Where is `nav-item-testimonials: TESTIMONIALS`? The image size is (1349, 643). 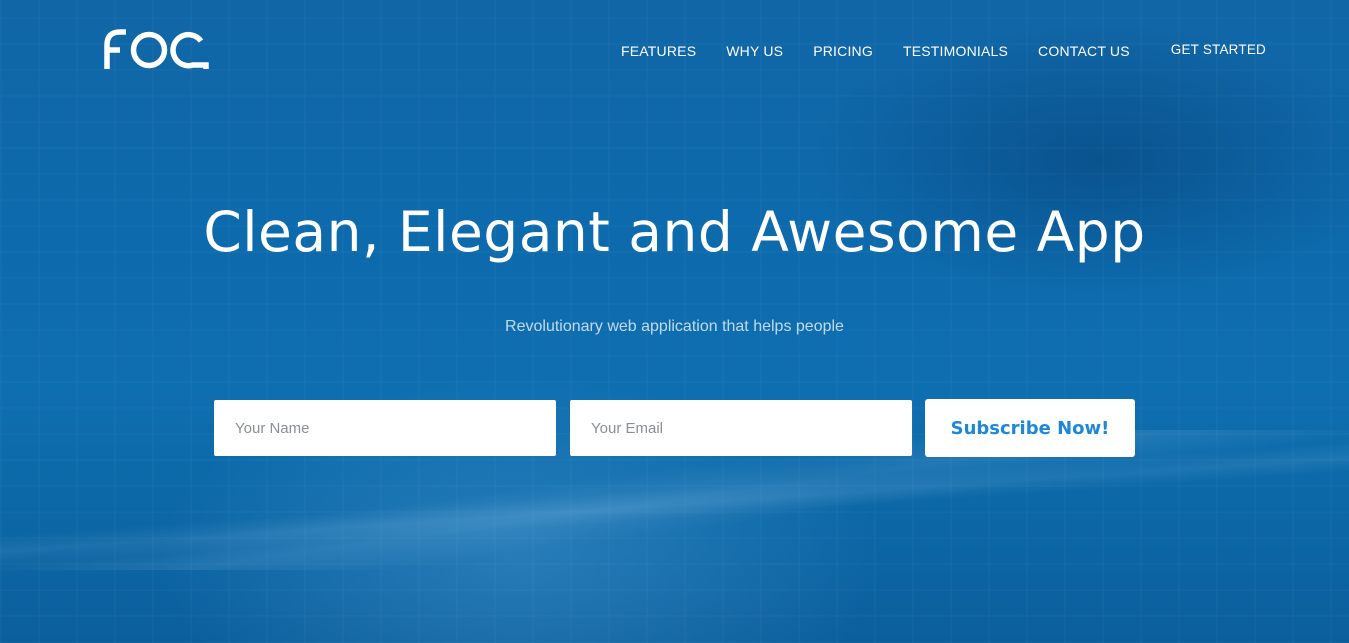 nav-item-testimonials: TESTIMONIALS is located at coordinates (955, 51).